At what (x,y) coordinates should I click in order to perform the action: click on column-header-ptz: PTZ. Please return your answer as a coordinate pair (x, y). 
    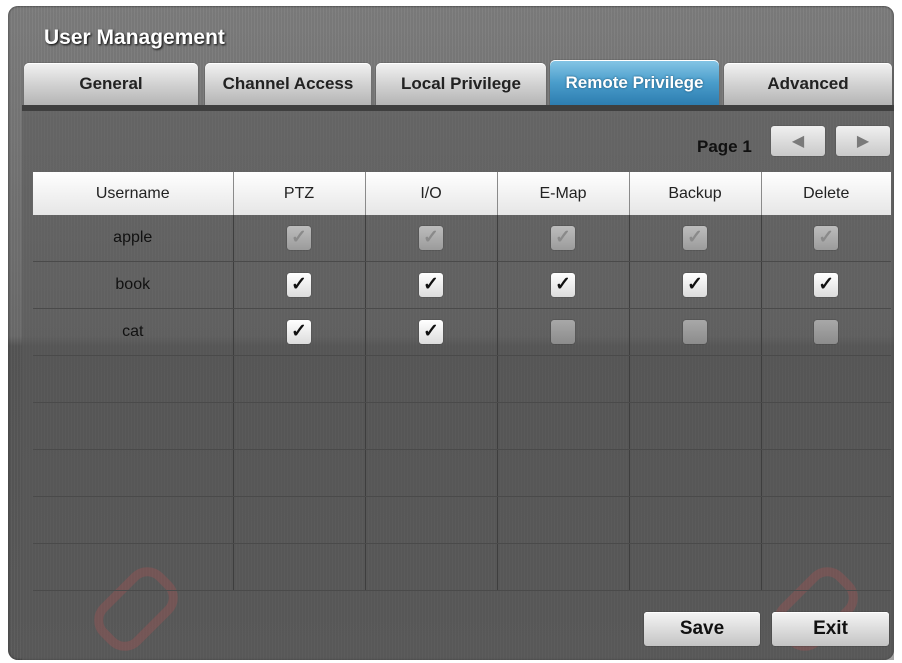
    Looking at the image, I should click on (299, 193).